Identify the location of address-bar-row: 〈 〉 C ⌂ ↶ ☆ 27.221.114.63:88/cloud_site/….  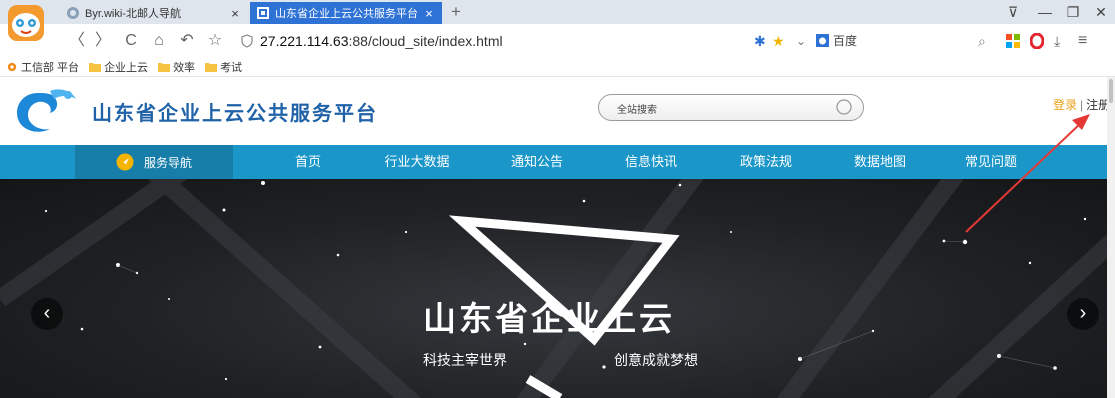
(557, 40).